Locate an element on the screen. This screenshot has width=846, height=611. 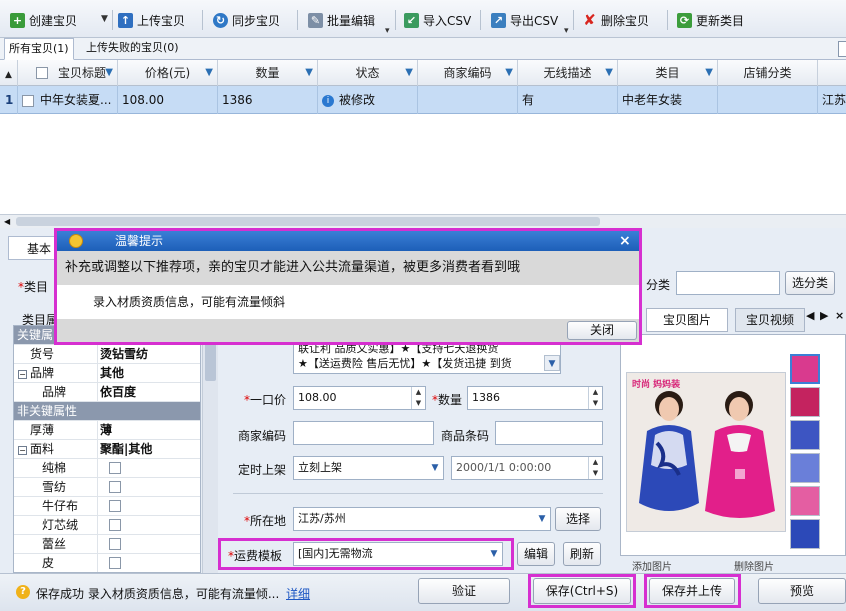
price-spinner-icon: ▲ ▼ is located at coordinates (418, 398).